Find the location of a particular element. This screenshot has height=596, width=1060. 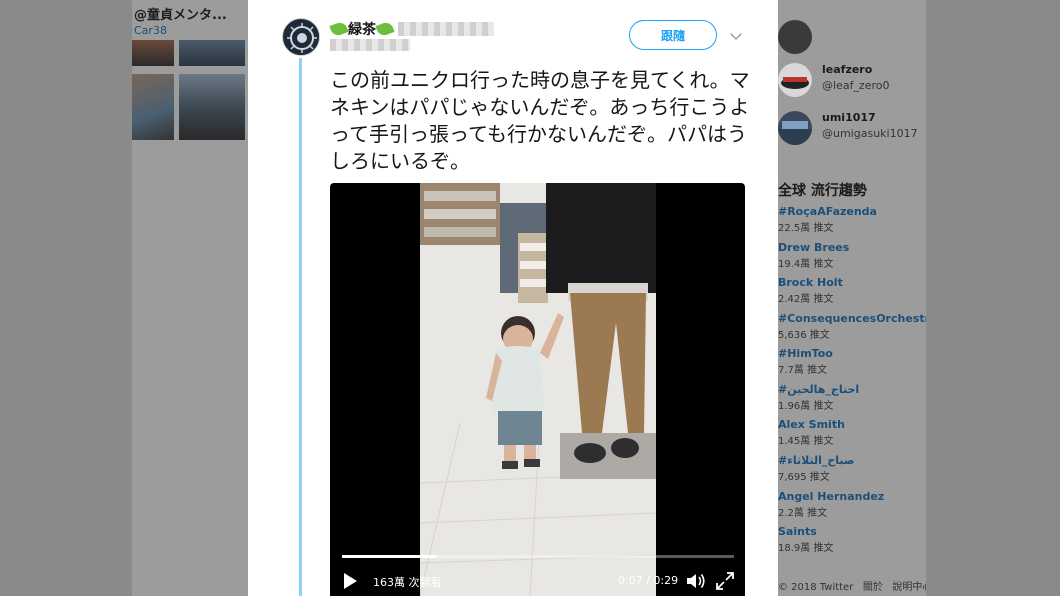

footer-help-link: 說明中心 is located at coordinates (909, 587).